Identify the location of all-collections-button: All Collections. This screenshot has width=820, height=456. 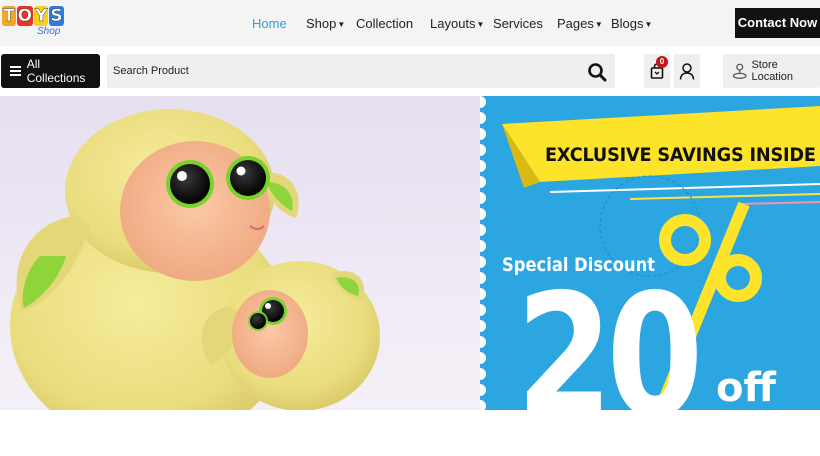
(50, 71).